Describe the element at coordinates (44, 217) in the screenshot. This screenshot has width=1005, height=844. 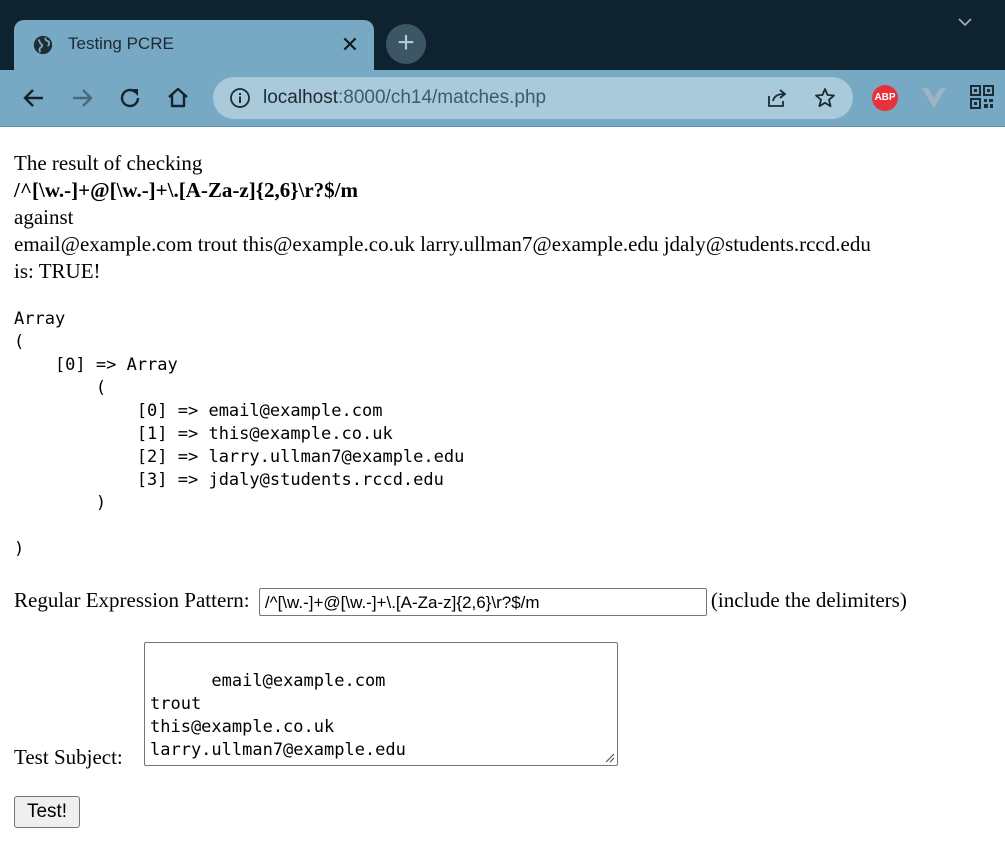
I see `against-text: against` at that location.